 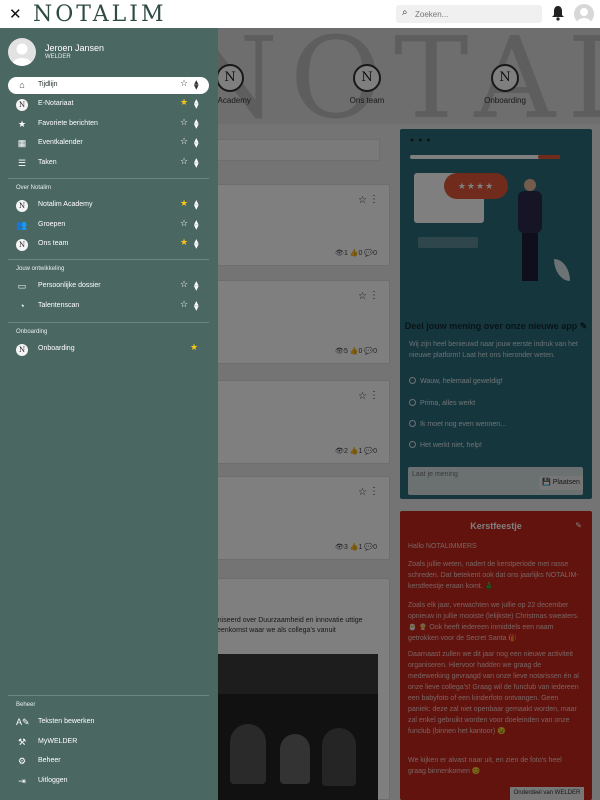 I want to click on search-input, so click(x=475, y=14).